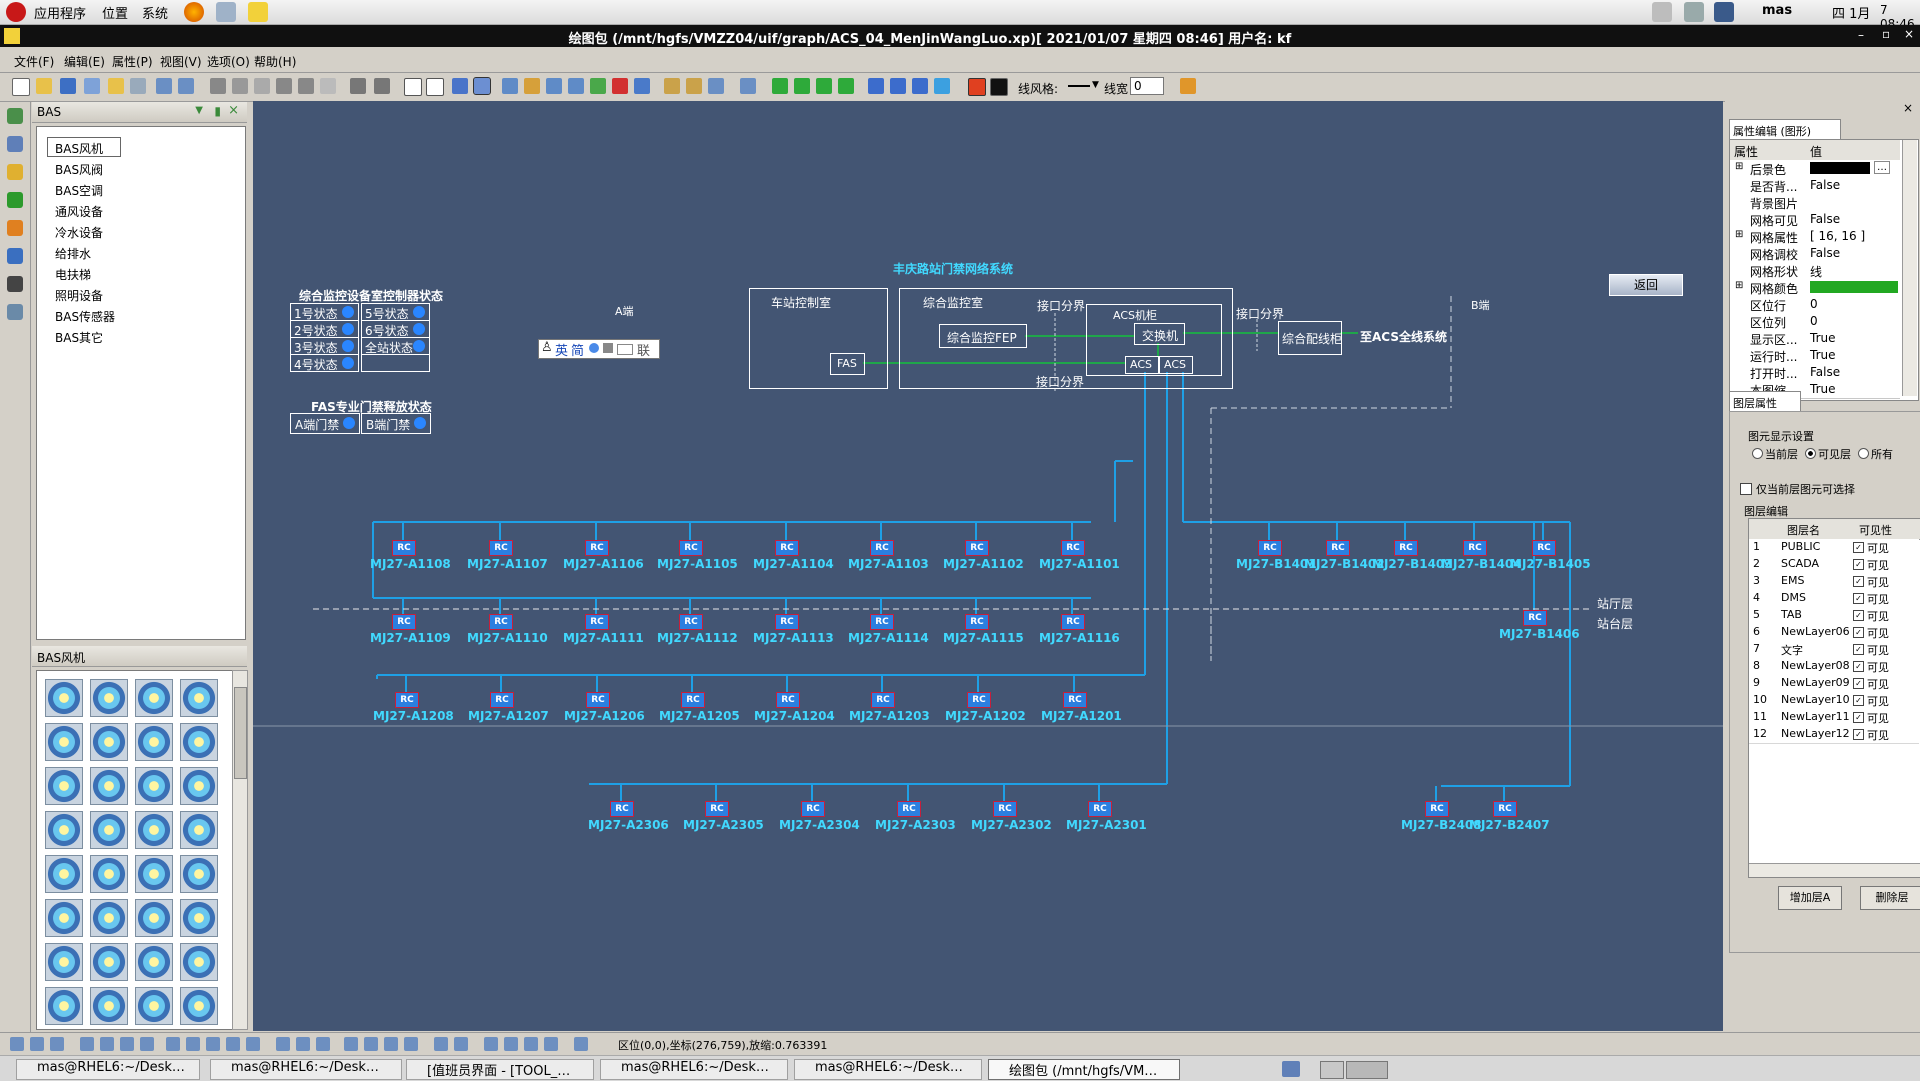 The image size is (1920, 1081). What do you see at coordinates (694, 86) in the screenshot?
I see `zoom-out-icon` at bounding box center [694, 86].